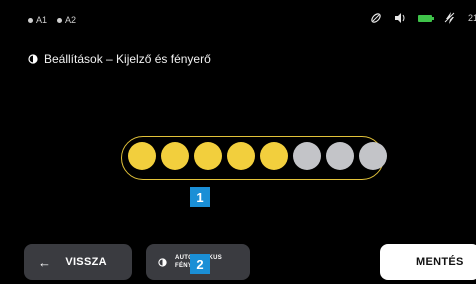 Image resolution: width=476 pixels, height=284 pixels. I want to click on save-button: MENTÉS ✓, so click(428, 262).